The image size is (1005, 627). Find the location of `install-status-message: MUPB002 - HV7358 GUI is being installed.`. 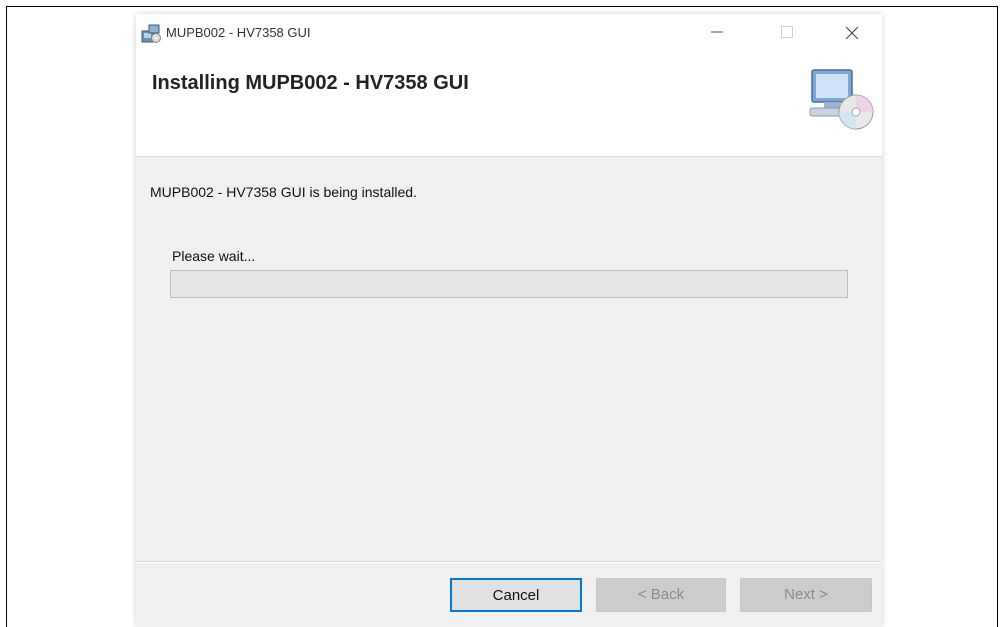

install-status-message: MUPB002 - HV7358 GUI is being installed. is located at coordinates (283, 192).